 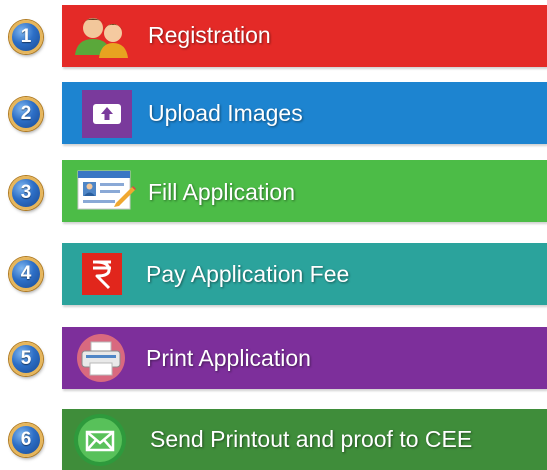 I want to click on step-bar-fill-application: Fill Application, so click(x=304, y=191).